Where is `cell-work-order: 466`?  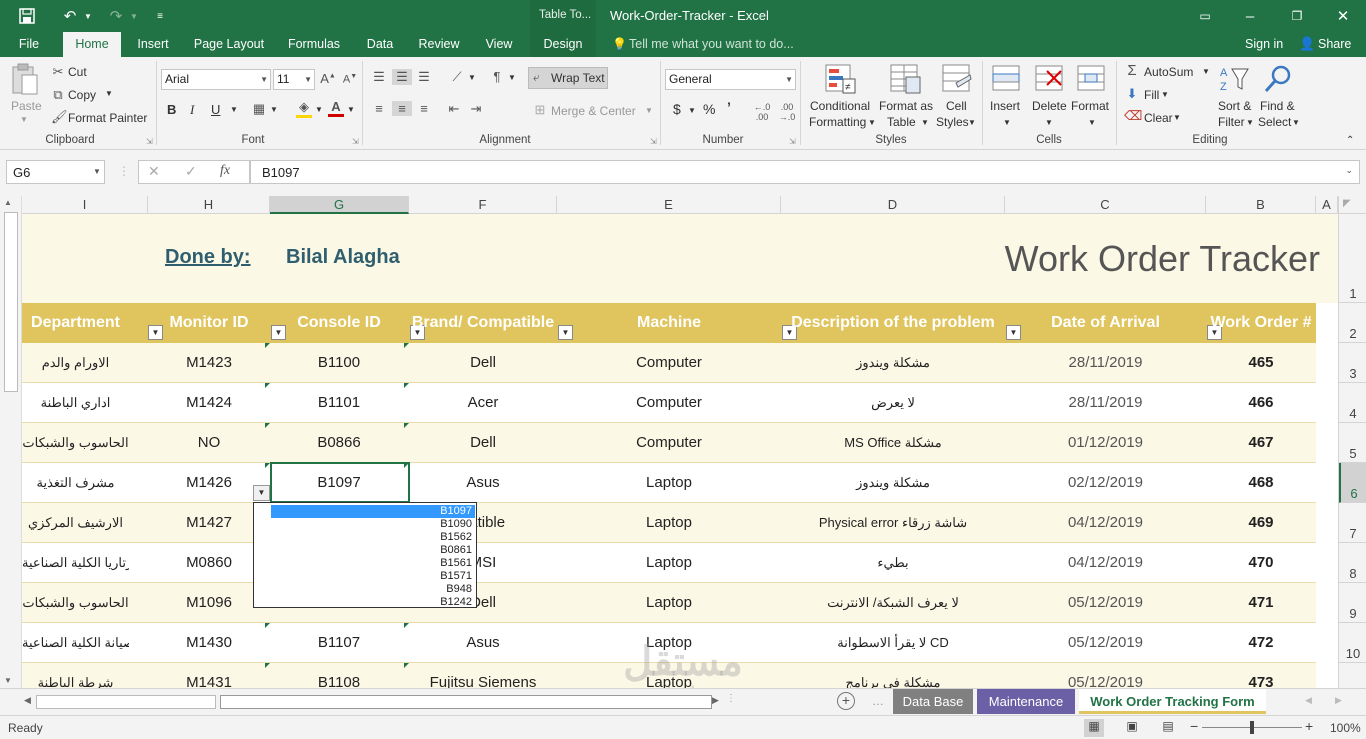
cell-work-order: 466 is located at coordinates (1261, 403).